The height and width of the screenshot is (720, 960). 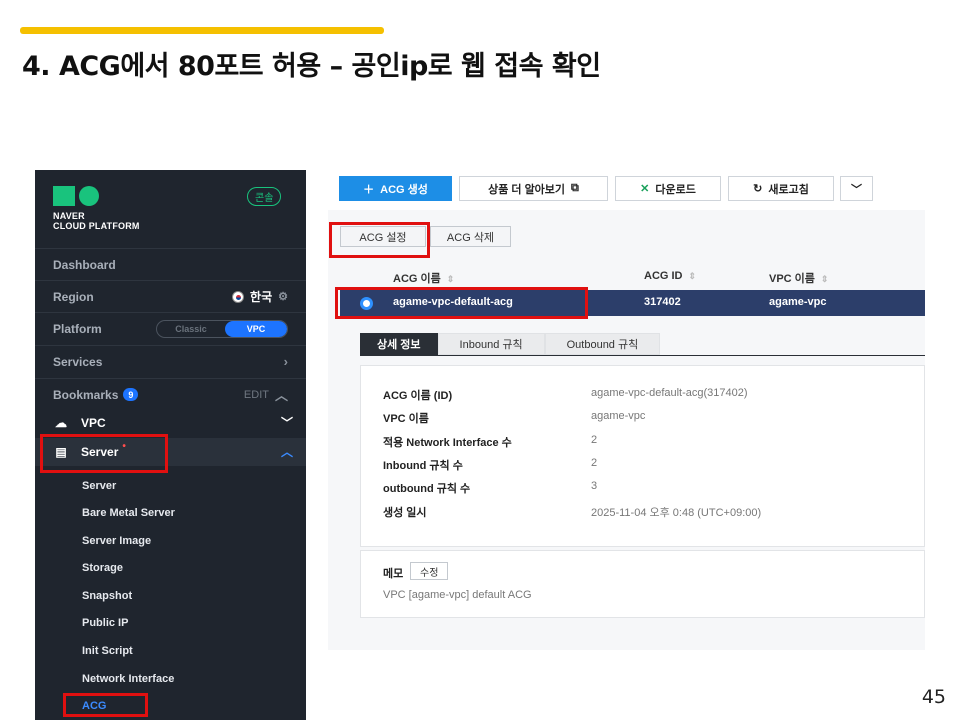 What do you see at coordinates (102, 568) in the screenshot?
I see `sidebar-subitem-storage: Storage` at bounding box center [102, 568].